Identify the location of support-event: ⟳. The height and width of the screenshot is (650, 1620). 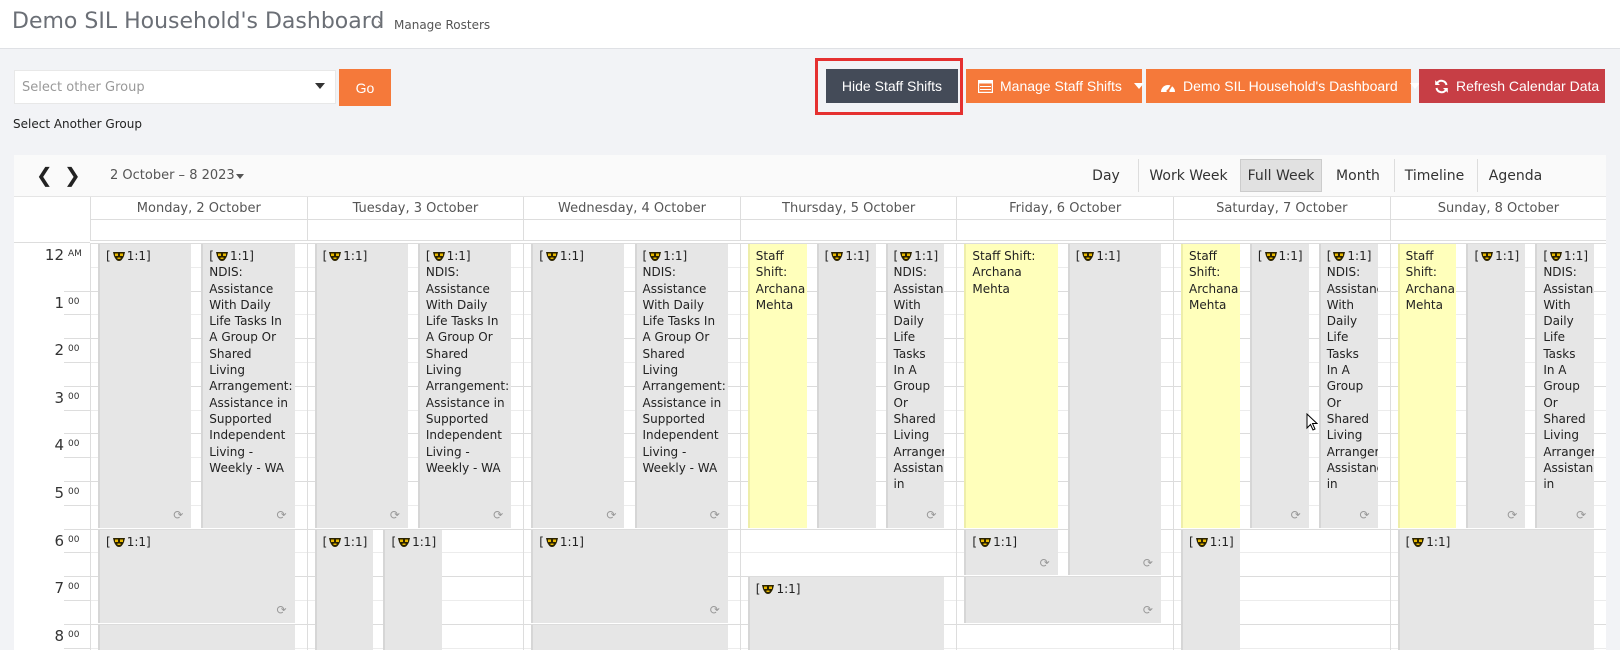
(1062, 600).